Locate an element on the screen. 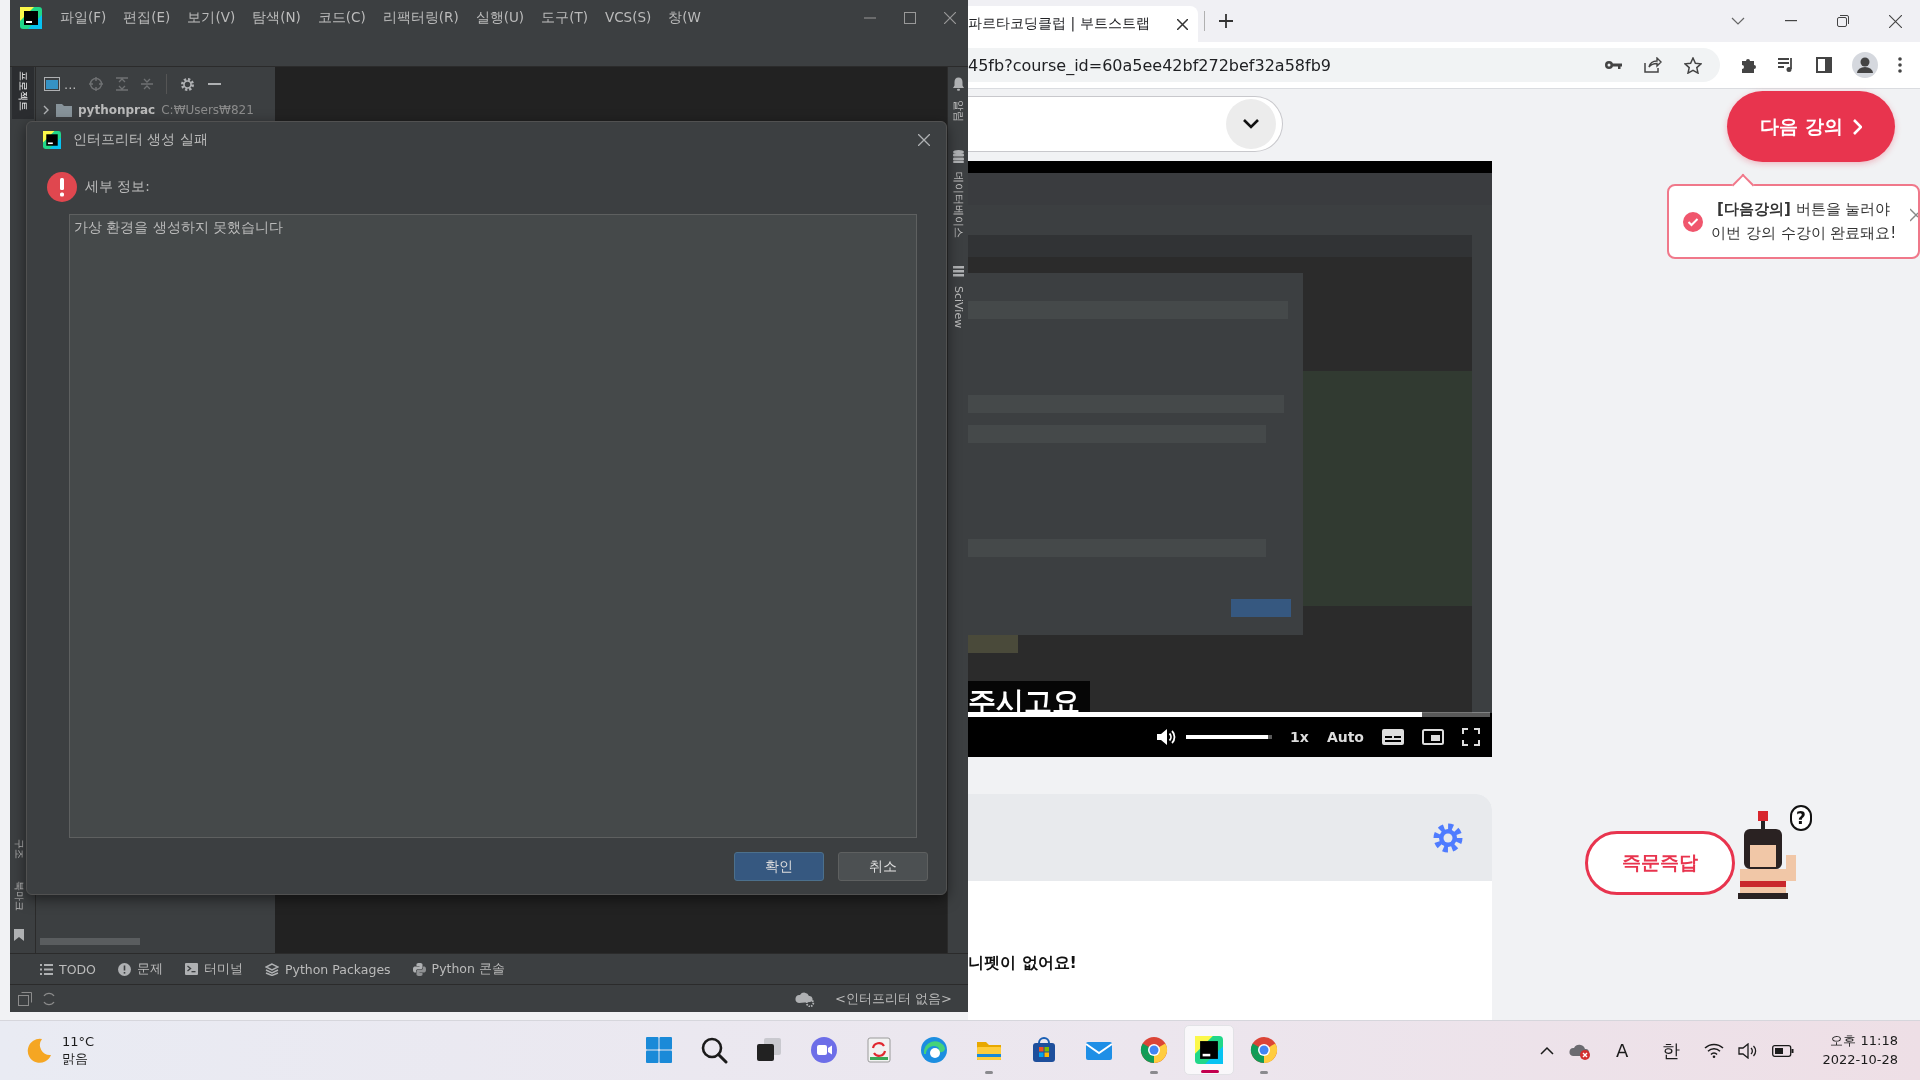 The height and width of the screenshot is (1080, 1920). menu-icon is located at coordinates (1900, 65).